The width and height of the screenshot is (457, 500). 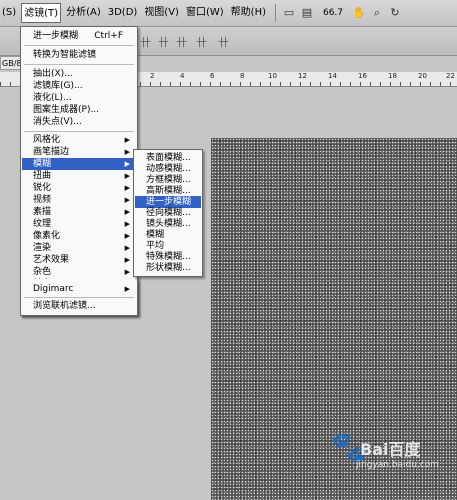 What do you see at coordinates (79, 260) in the screenshot?
I see `menu-item-artistic: 艺术效果 ▶` at bounding box center [79, 260].